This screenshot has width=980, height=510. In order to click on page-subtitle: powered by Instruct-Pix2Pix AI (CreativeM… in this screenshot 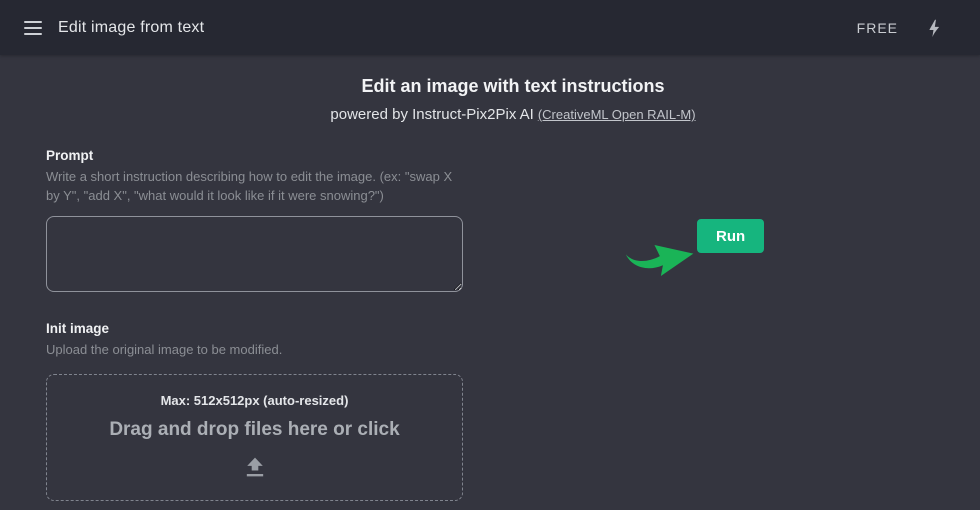, I will do `click(513, 114)`.